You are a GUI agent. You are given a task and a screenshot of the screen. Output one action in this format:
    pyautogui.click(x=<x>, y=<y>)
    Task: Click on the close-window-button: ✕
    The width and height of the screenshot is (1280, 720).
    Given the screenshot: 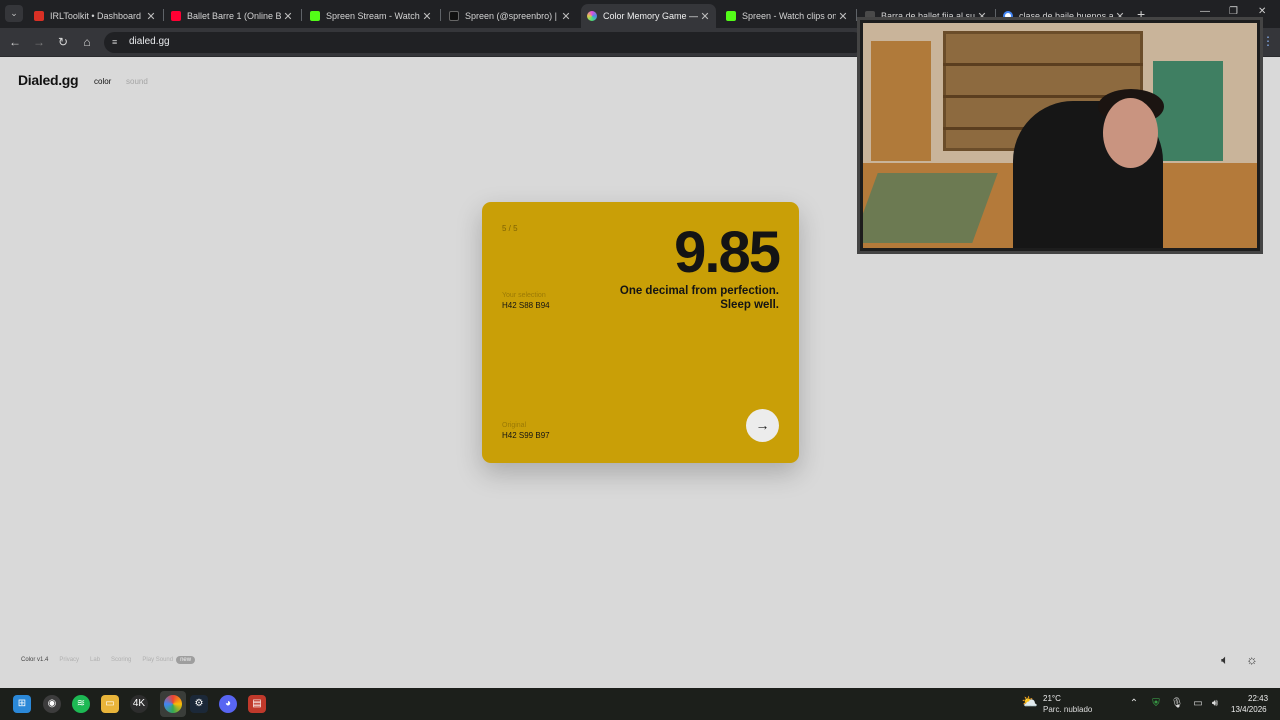 What is the action you would take?
    pyautogui.click(x=1262, y=11)
    